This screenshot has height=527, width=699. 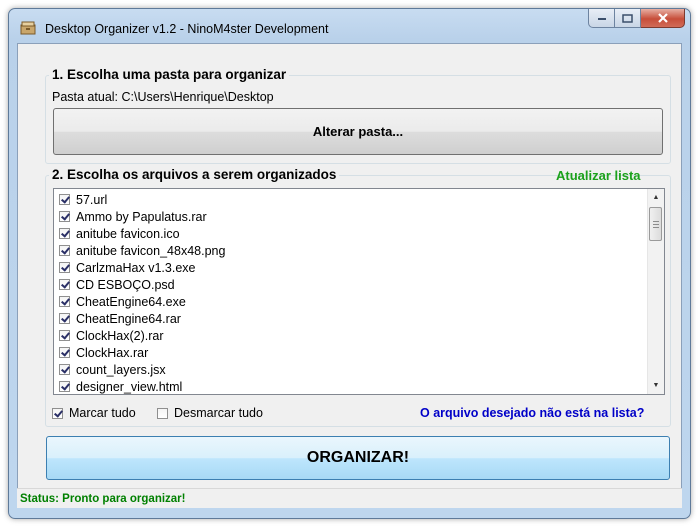 I want to click on file-list-item: anitube favicon.ico, so click(x=119, y=233).